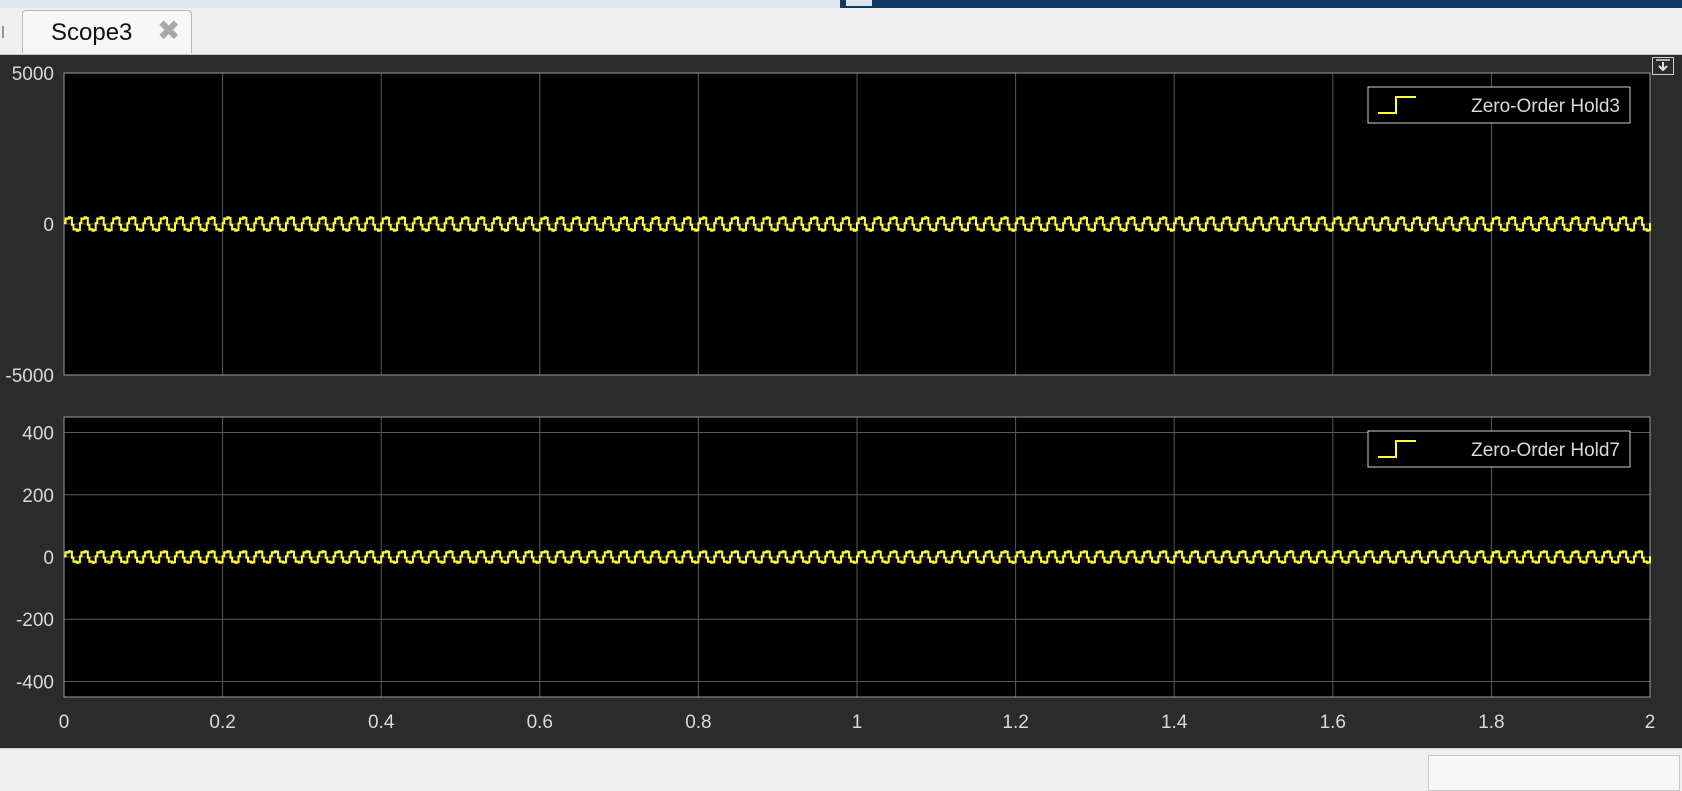 The height and width of the screenshot is (791, 1682). I want to click on legend-entry: Zero-Order Hold3, so click(1545, 106).